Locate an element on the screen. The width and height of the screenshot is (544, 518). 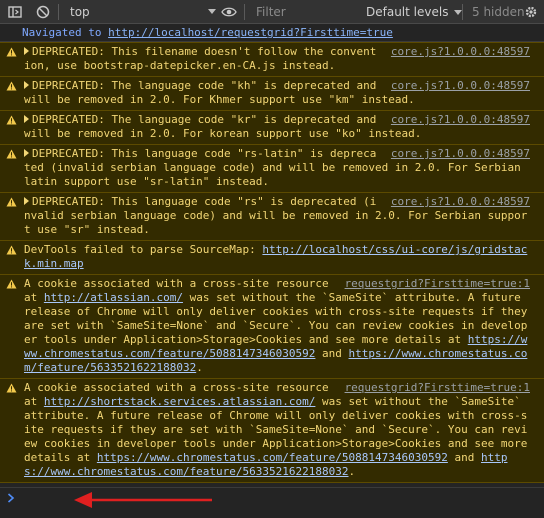
log-levels-dropdown: Default levels is located at coordinates (414, 12).